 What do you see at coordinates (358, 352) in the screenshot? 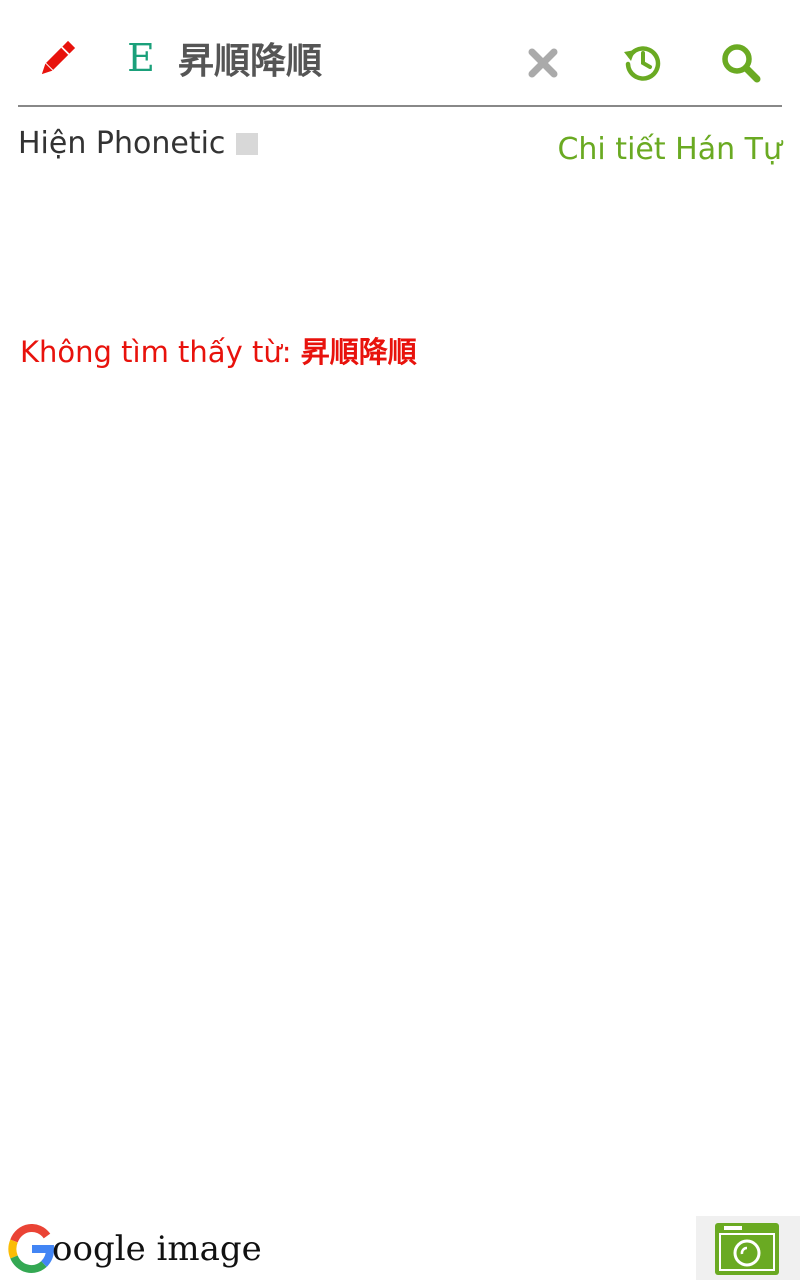
I see `not-found-query: 昇順降順` at bounding box center [358, 352].